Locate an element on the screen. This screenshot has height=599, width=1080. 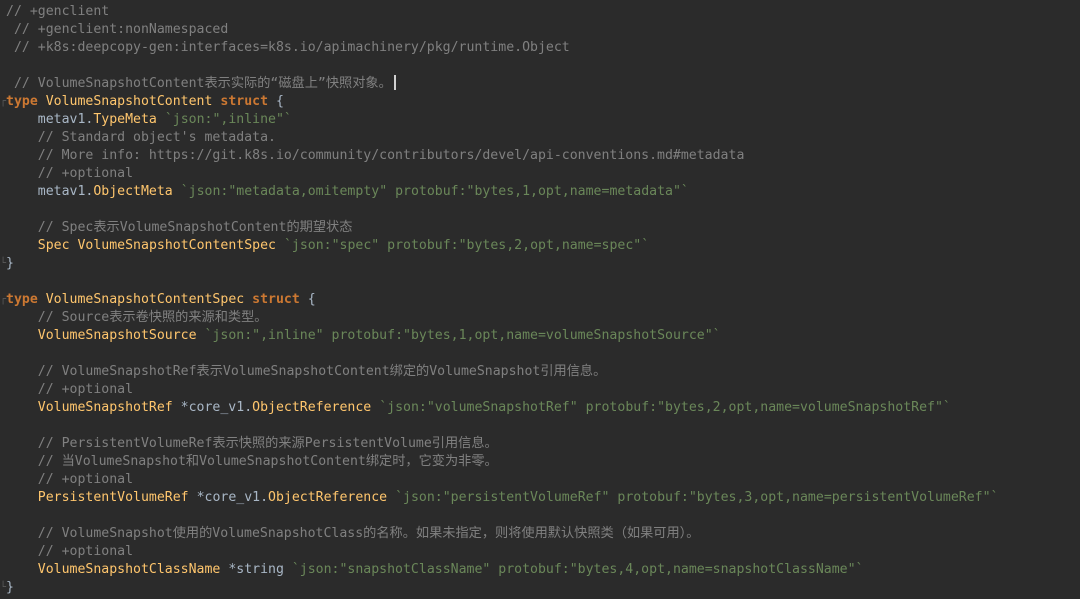
code-token-comment: // +genclient:nonNamespaced is located at coordinates (117, 29).